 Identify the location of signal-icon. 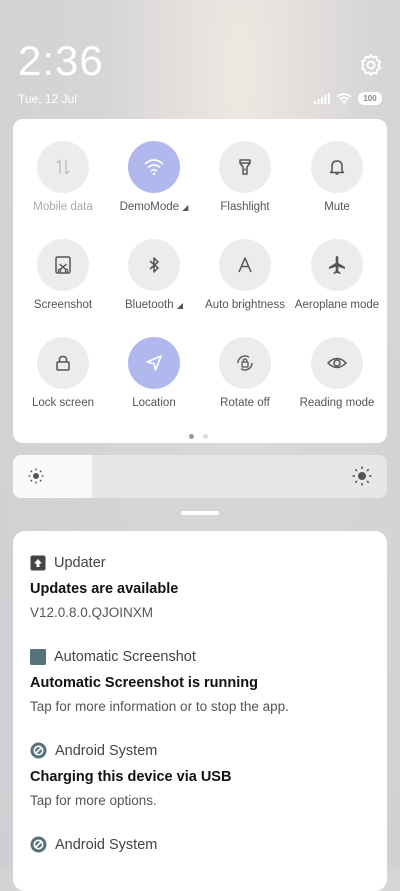
(322, 98).